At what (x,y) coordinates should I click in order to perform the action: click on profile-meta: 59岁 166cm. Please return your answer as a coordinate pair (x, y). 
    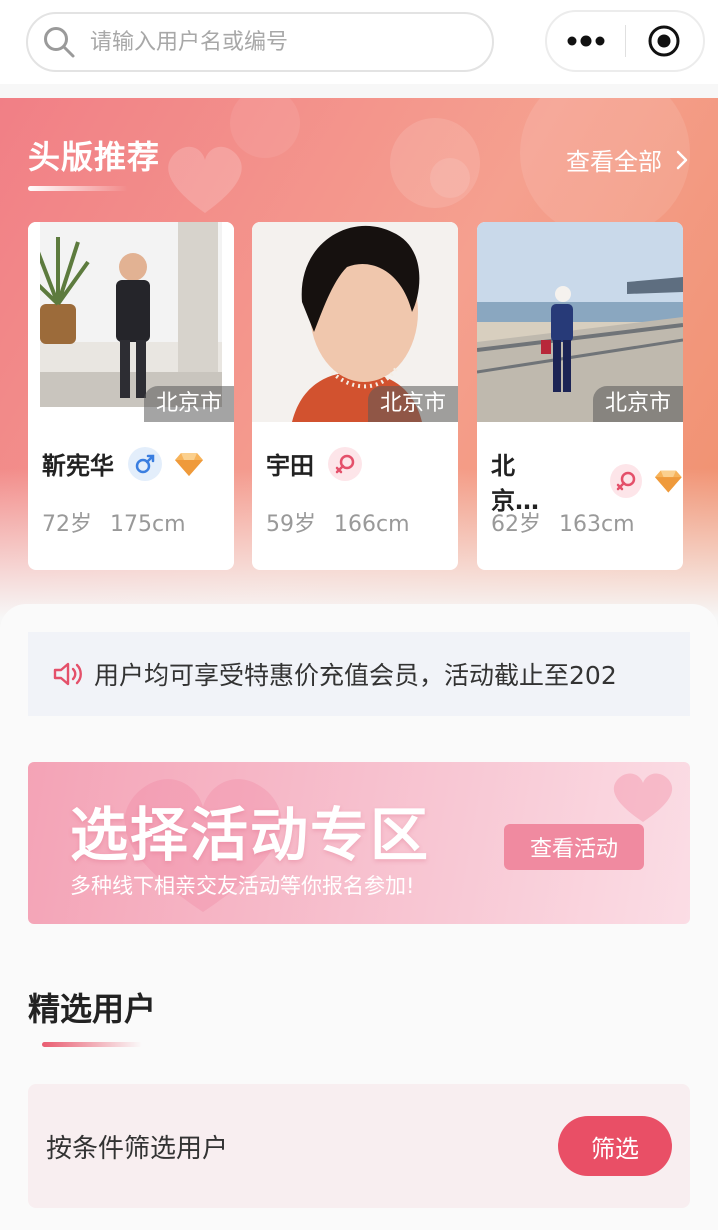
    Looking at the image, I should click on (338, 522).